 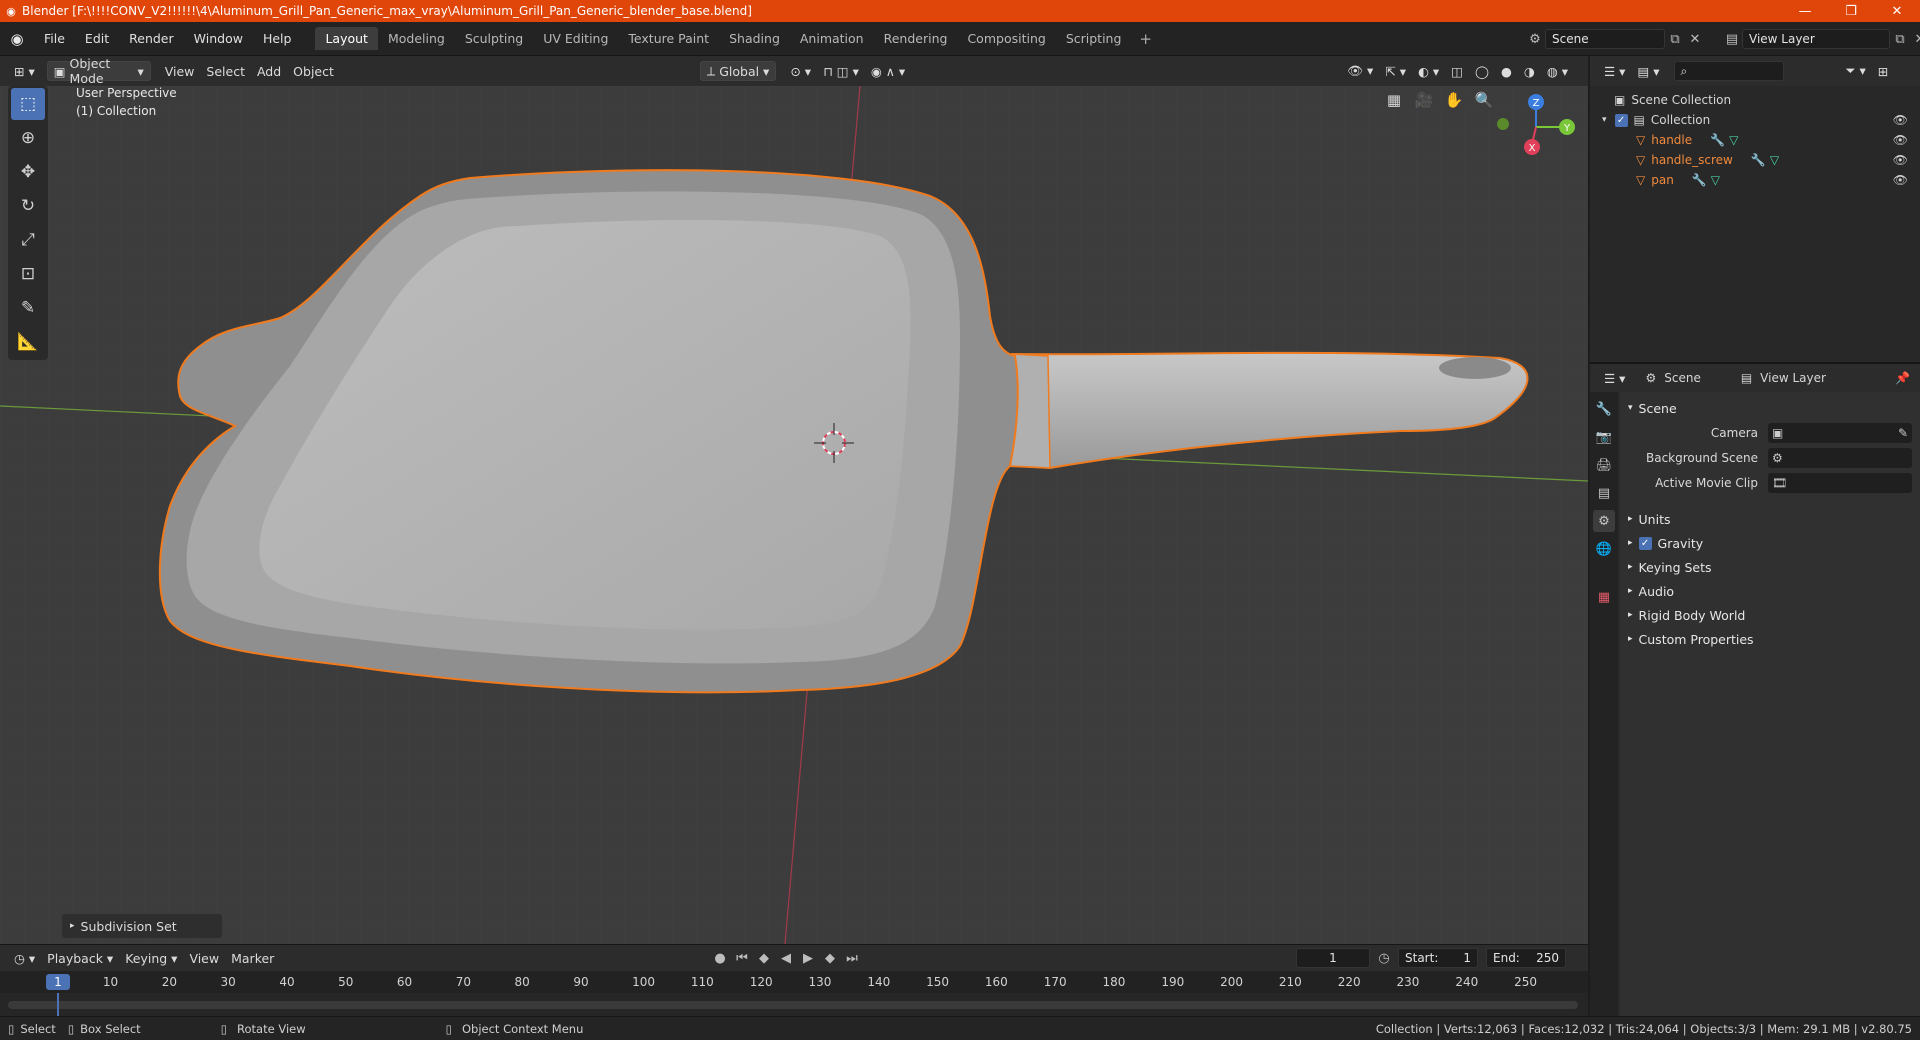 What do you see at coordinates (1605, 39) in the screenshot?
I see `scene-name-field: Scene` at bounding box center [1605, 39].